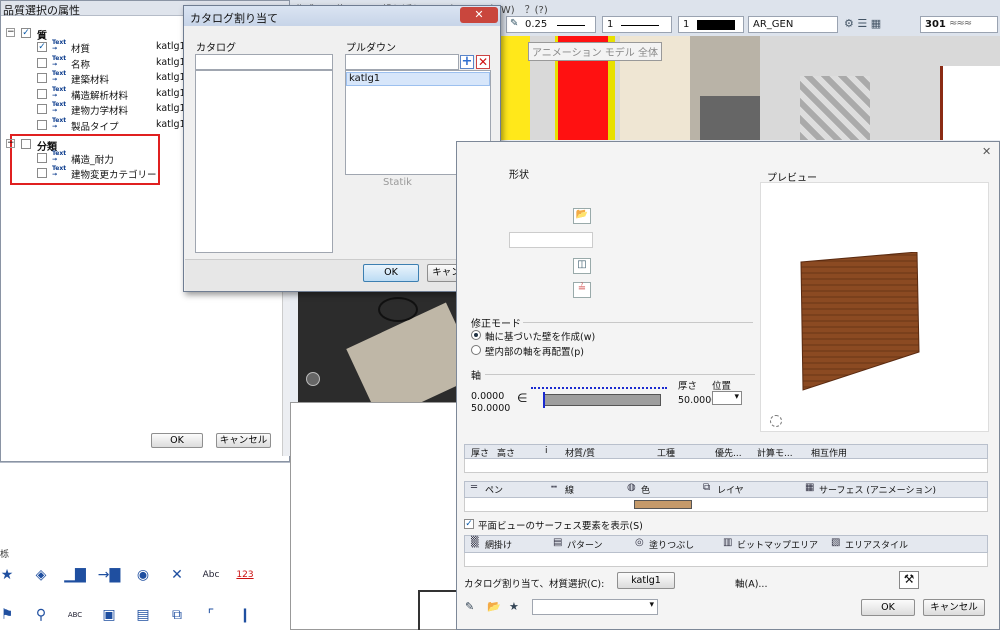 Image resolution: width=1000 pixels, height=630 pixels. I want to click on surface-icon: ▦, so click(810, 487).